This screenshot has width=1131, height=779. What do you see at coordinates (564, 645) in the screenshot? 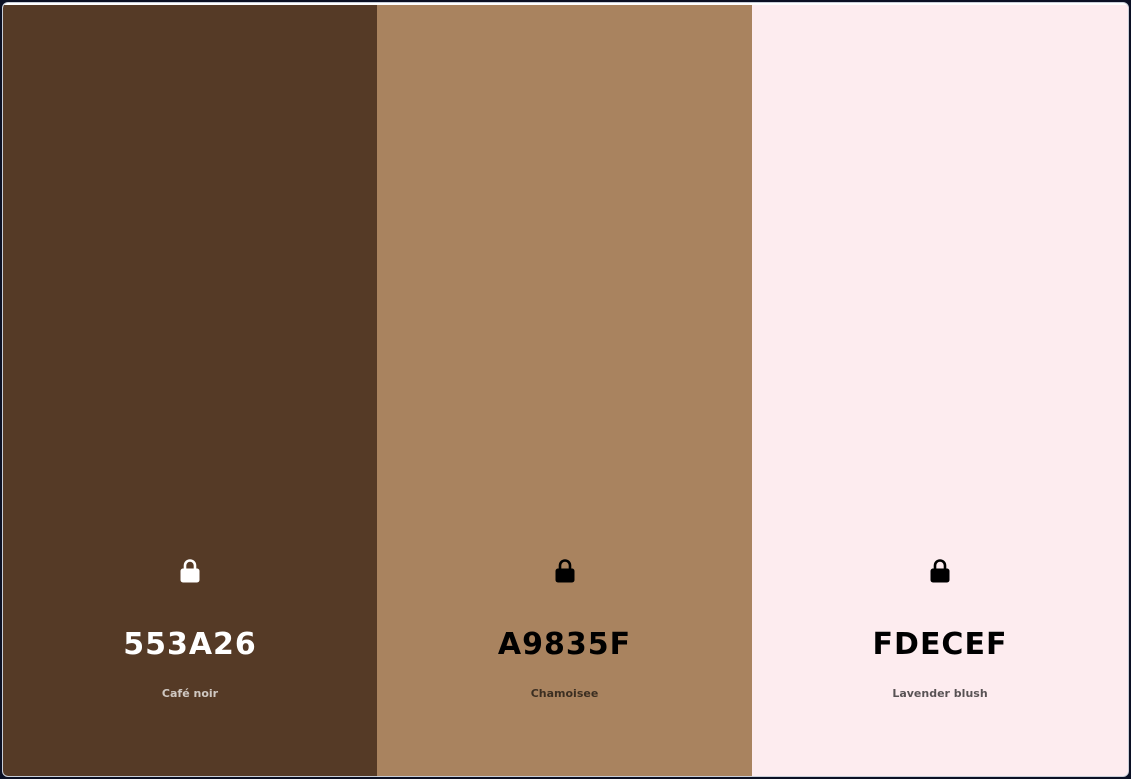
I see `hex-code: A9835F` at bounding box center [564, 645].